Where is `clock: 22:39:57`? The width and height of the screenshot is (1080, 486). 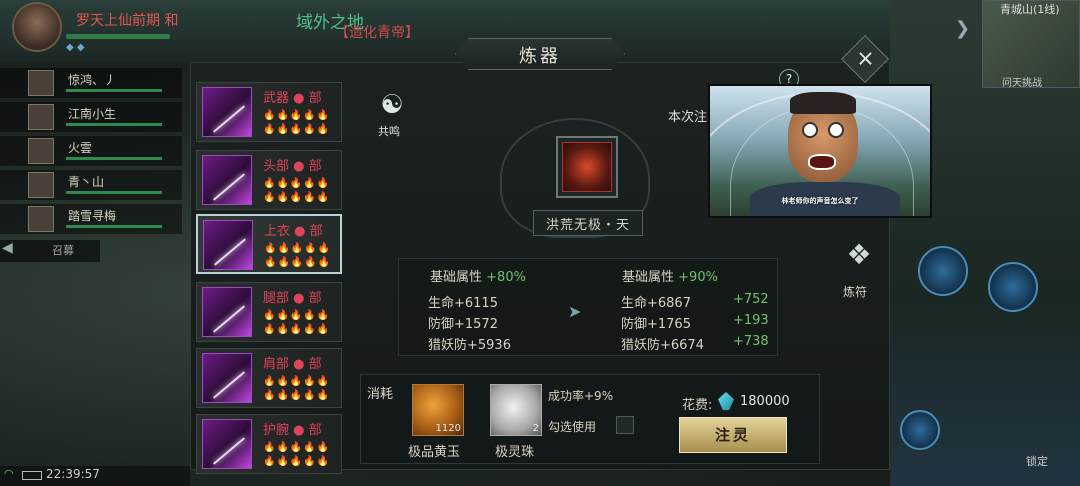
clock: 22:39:57 is located at coordinates (73, 474).